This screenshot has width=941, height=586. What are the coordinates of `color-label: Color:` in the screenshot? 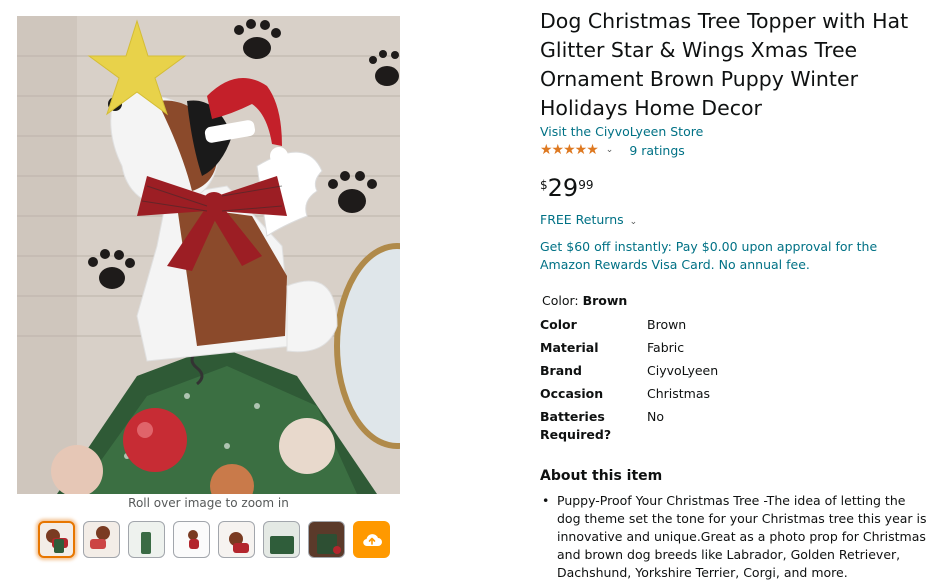 It's located at (562, 300).